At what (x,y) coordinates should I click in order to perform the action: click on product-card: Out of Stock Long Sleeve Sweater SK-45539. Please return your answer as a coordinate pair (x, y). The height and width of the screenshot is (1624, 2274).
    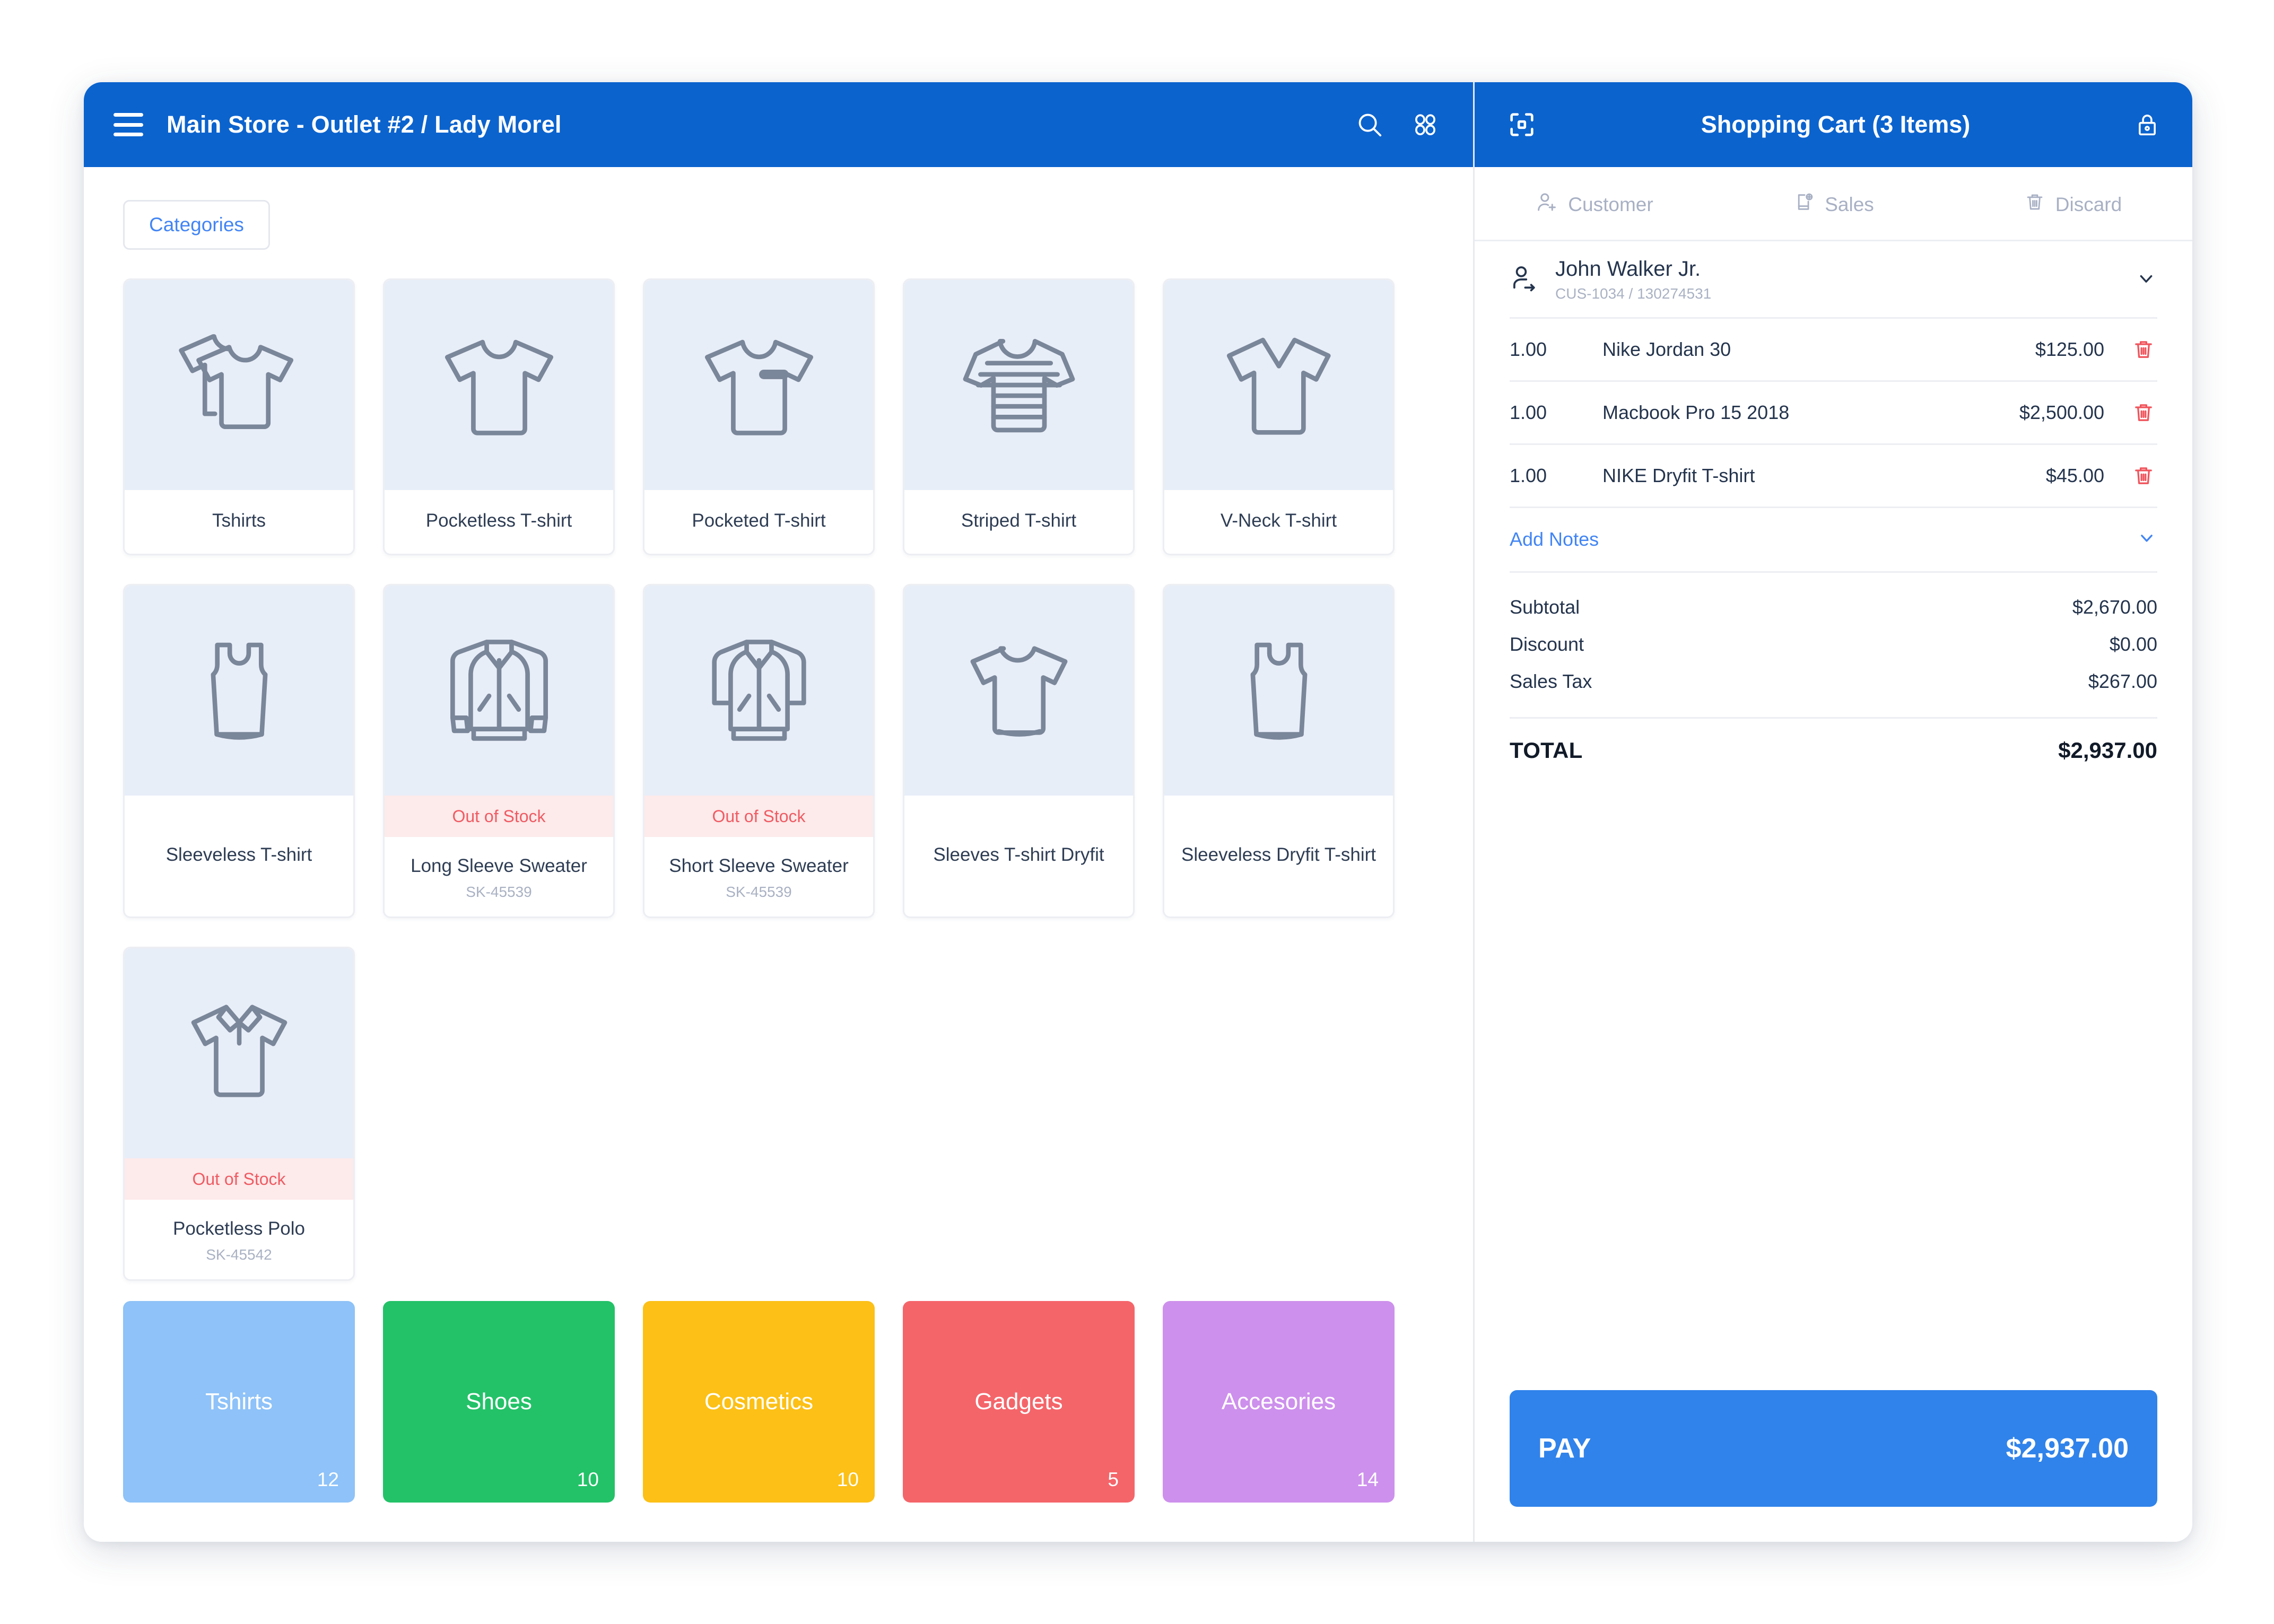
    Looking at the image, I should click on (499, 751).